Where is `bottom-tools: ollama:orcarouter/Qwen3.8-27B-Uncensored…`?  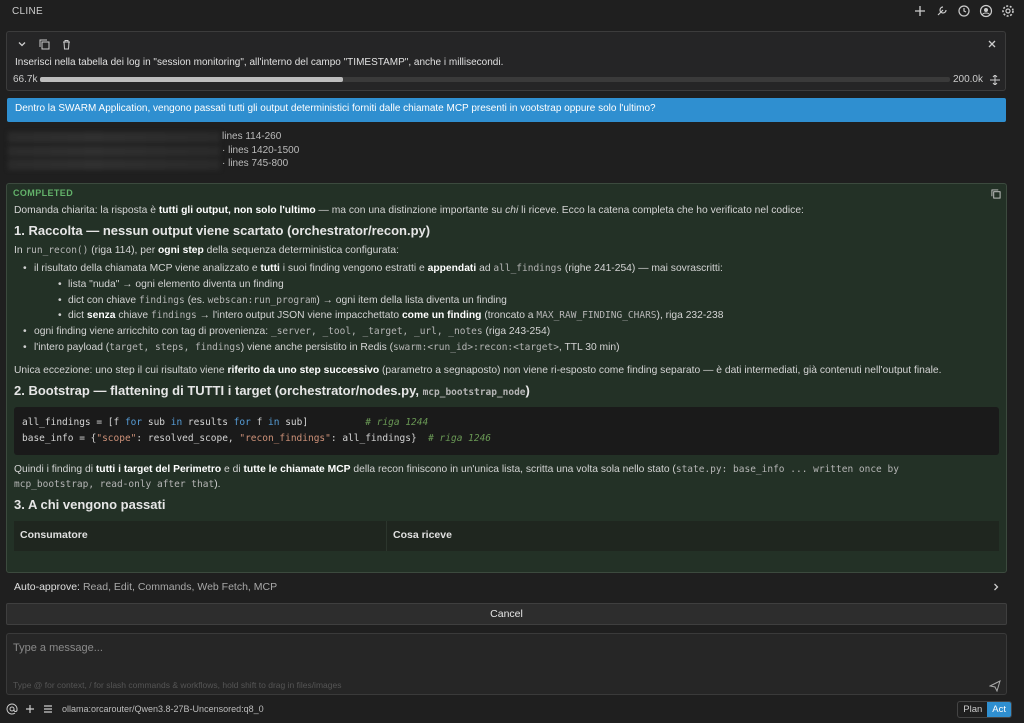 bottom-tools: ollama:orcarouter/Qwen3.8-27B-Uncensored… is located at coordinates (135, 709).